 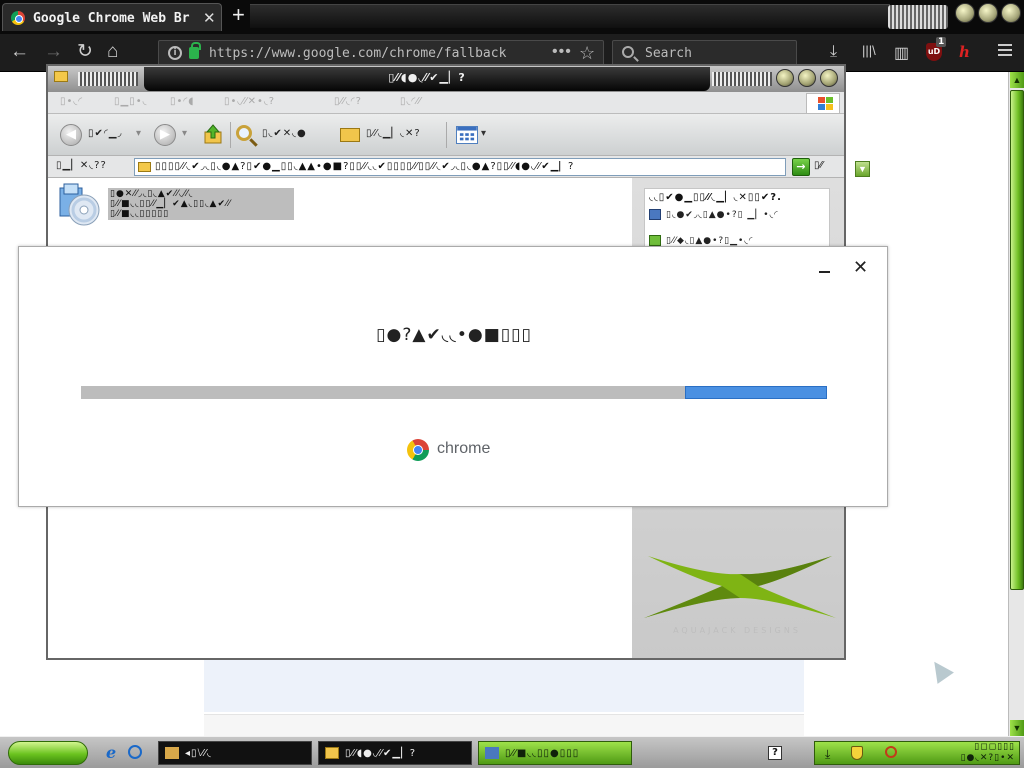 I want to click on address-dropdown-icon: ▼, so click(x=862, y=169).